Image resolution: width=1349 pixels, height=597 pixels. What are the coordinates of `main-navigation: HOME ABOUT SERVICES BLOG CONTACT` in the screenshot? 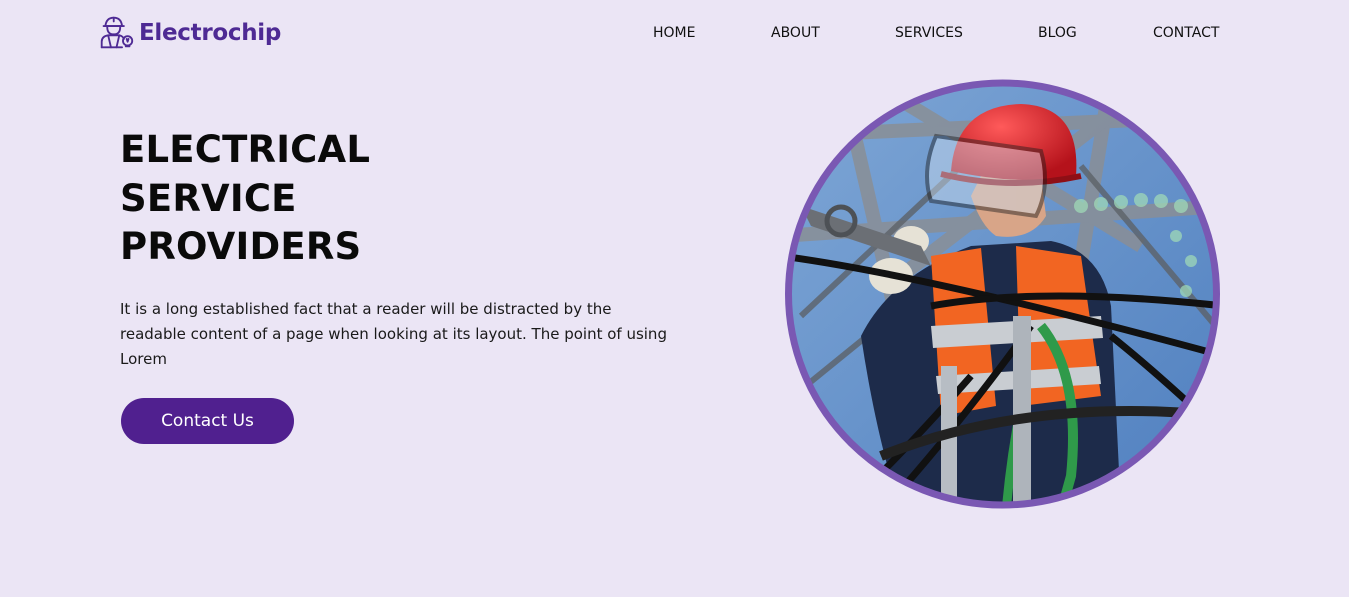 It's located at (674, 34).